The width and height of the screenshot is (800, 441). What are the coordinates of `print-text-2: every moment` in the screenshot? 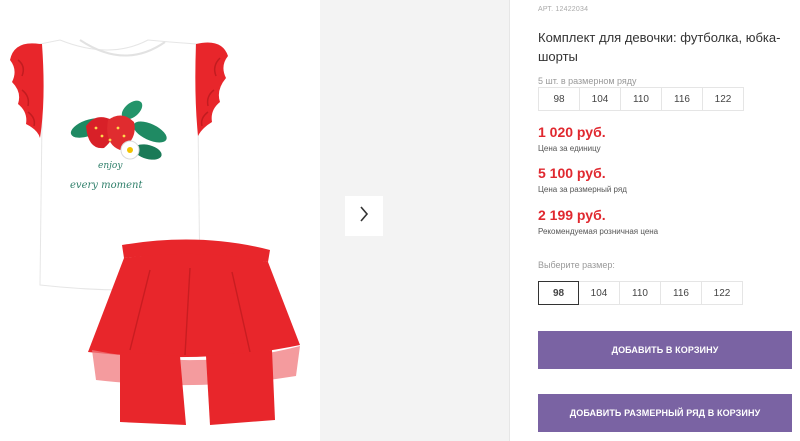 It's located at (106, 185).